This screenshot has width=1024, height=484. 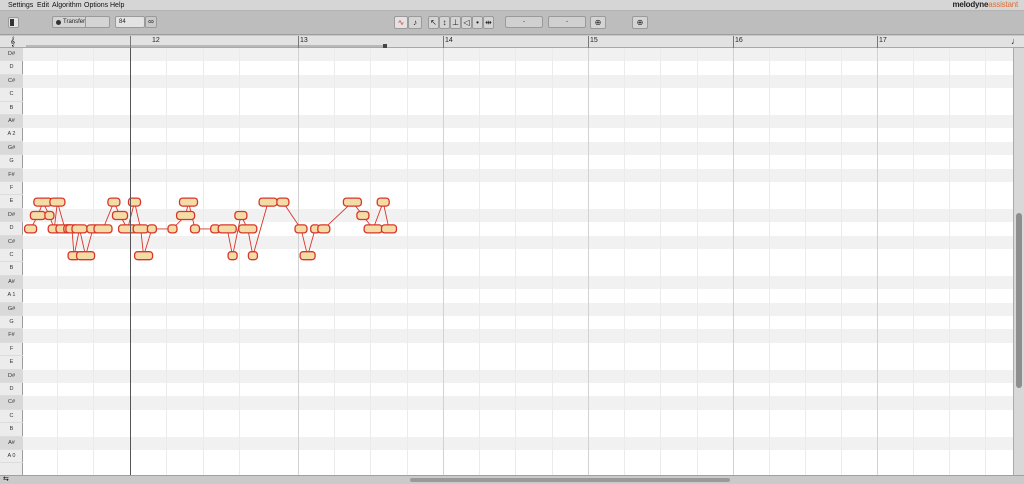 I want to click on pointer-icon: ↖, so click(x=433, y=22).